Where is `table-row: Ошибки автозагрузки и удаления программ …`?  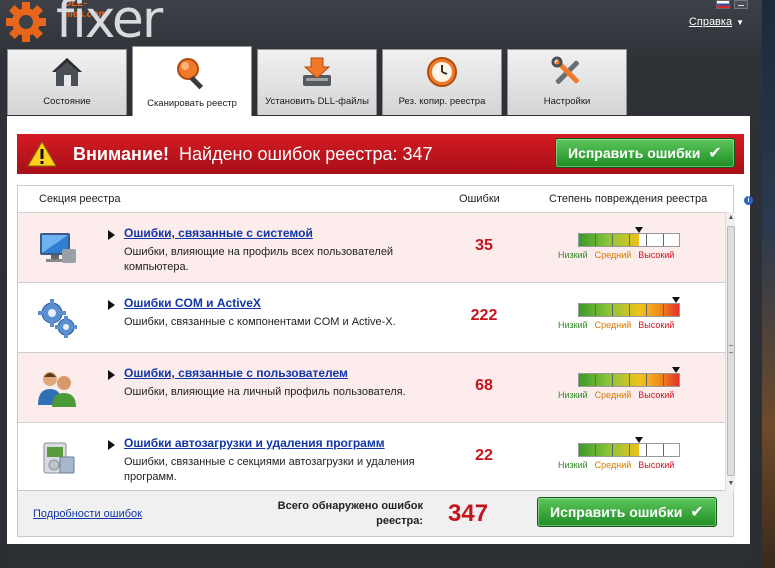 table-row: Ошибки автозагрузки и удаления программ … is located at coordinates (371, 457).